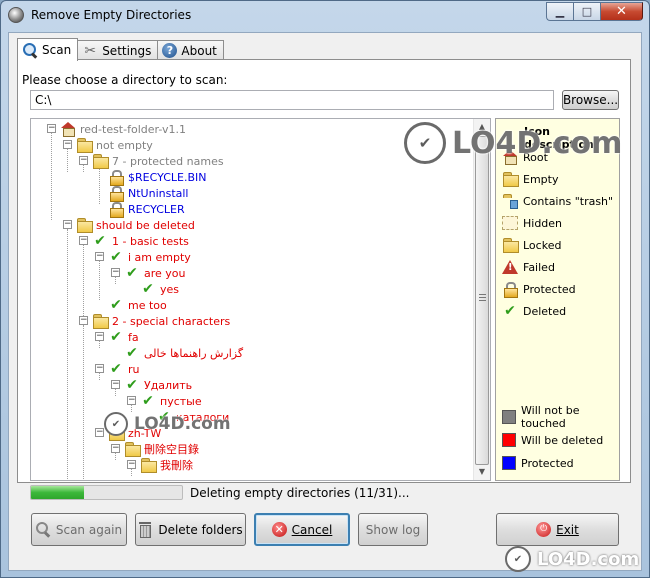 This screenshot has height=578, width=650. I want to click on tree-node: ✔ пустые, so click(171, 401).